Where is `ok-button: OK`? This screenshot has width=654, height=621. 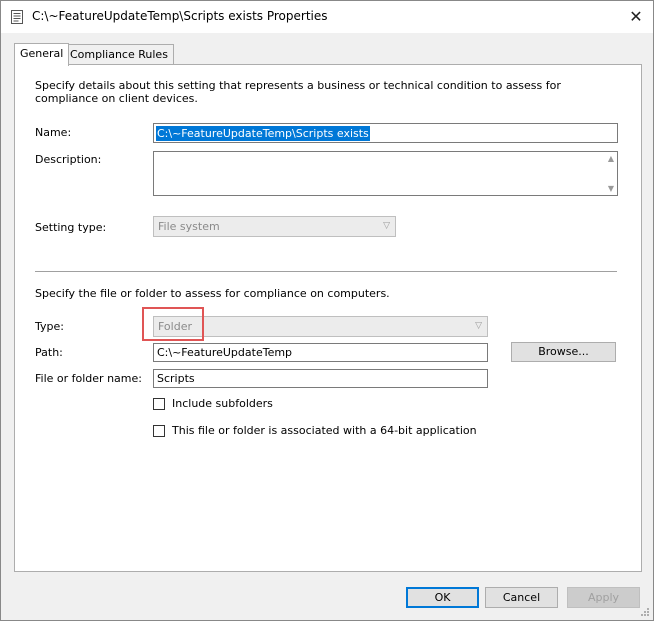 ok-button: OK is located at coordinates (442, 597).